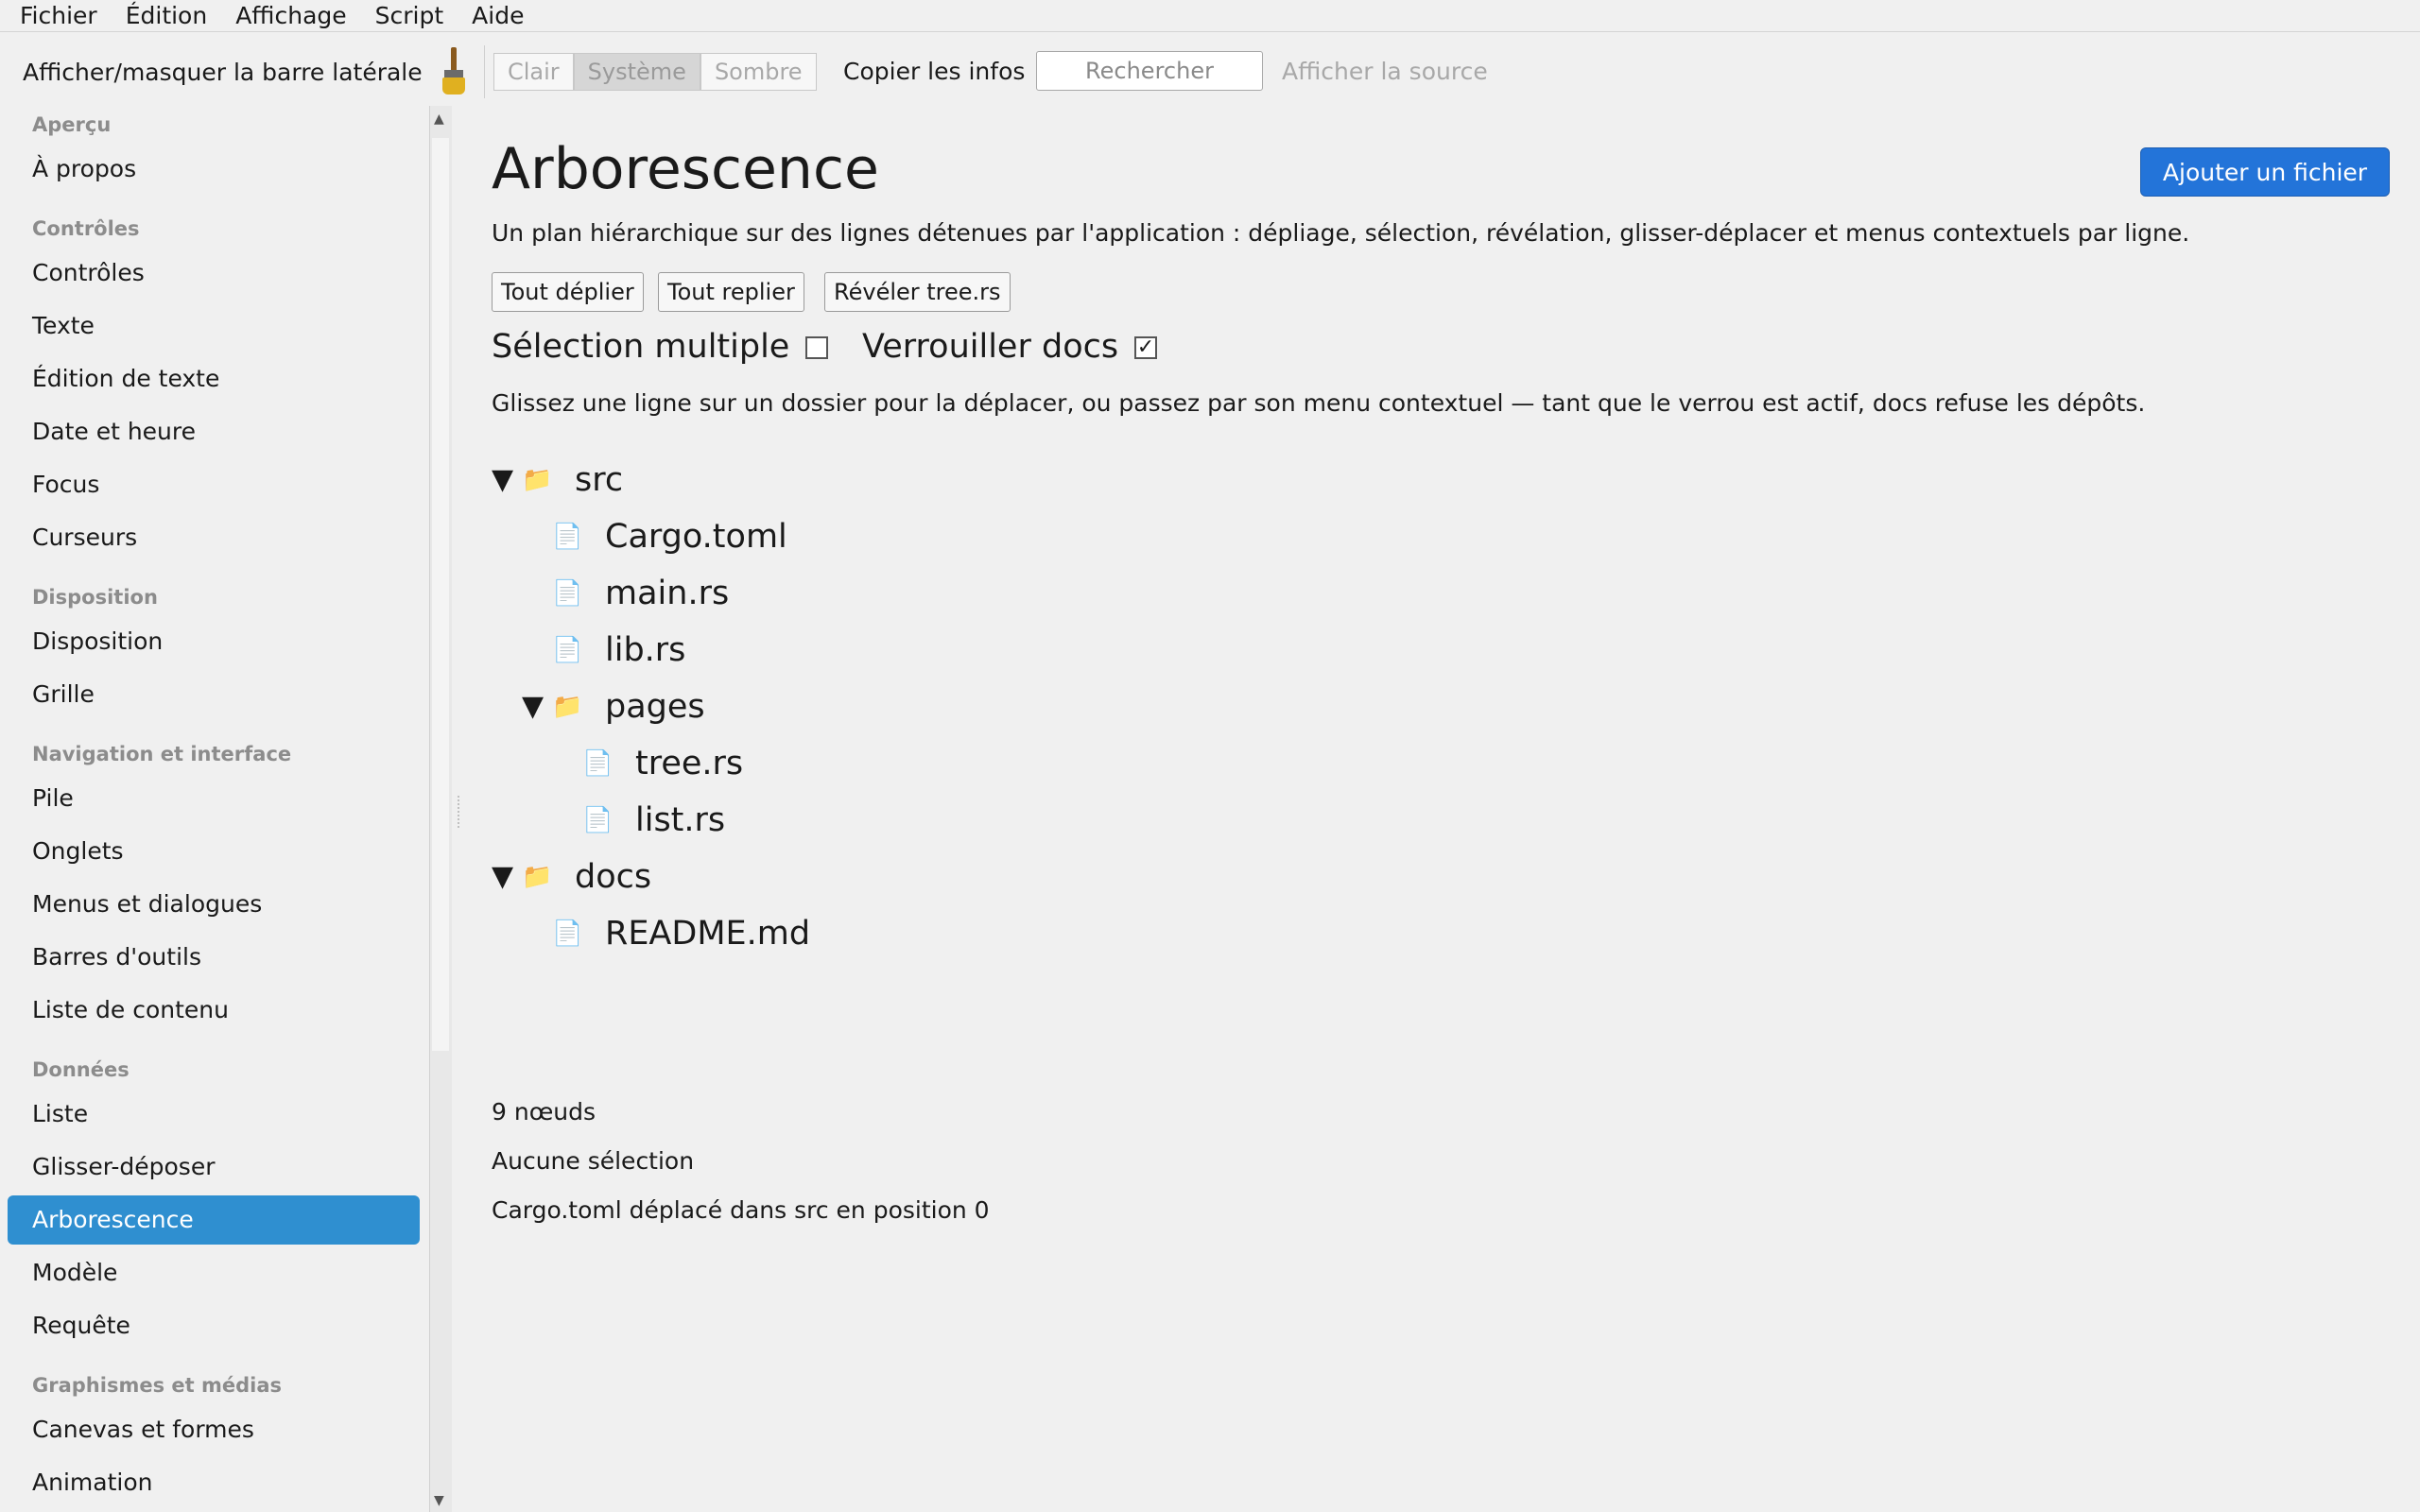 This screenshot has width=2420, height=1512. Describe the element at coordinates (655, 707) in the screenshot. I see `tree-node-label: pages` at that location.